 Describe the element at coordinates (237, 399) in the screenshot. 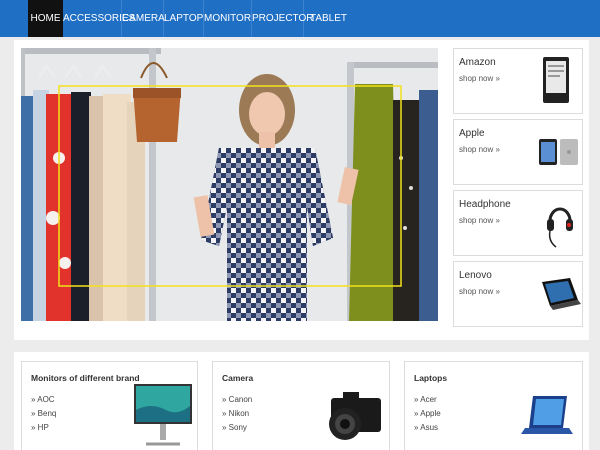

I see `category-link-canon: » Canon` at that location.